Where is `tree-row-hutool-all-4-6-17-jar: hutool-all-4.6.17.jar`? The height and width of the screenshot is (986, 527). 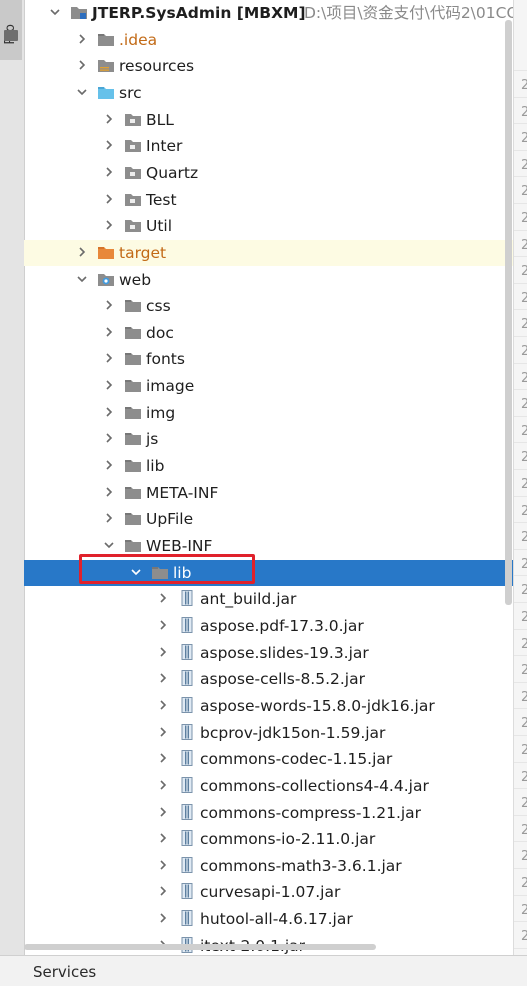
tree-row-hutool-all-4-6-17-jar: hutool-all-4.6.17.jar is located at coordinates (268, 919).